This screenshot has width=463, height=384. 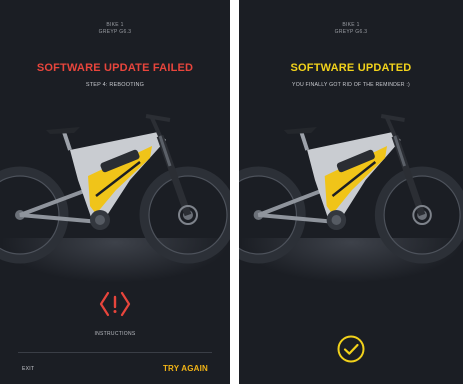 What do you see at coordinates (115, 352) in the screenshot?
I see `divider` at bounding box center [115, 352].